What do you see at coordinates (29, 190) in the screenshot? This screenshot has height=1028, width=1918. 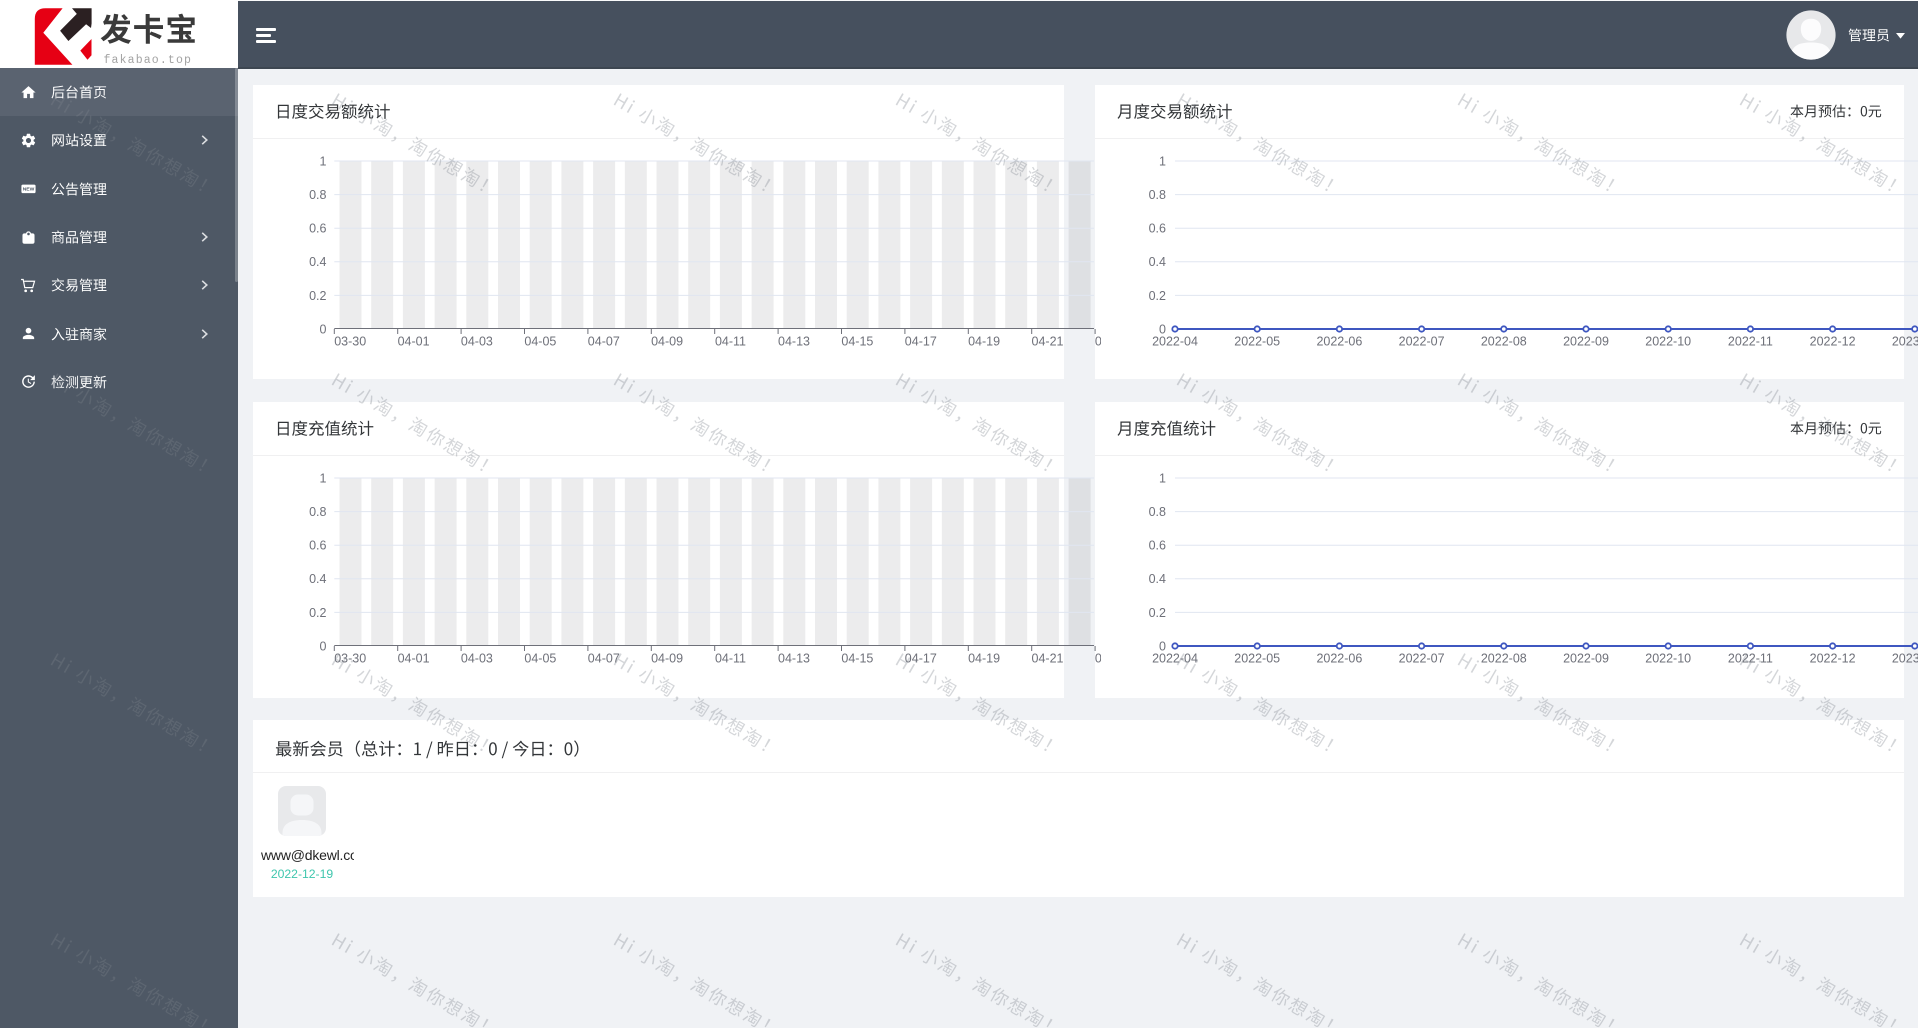 I see `svg-text: NEW` at bounding box center [29, 190].